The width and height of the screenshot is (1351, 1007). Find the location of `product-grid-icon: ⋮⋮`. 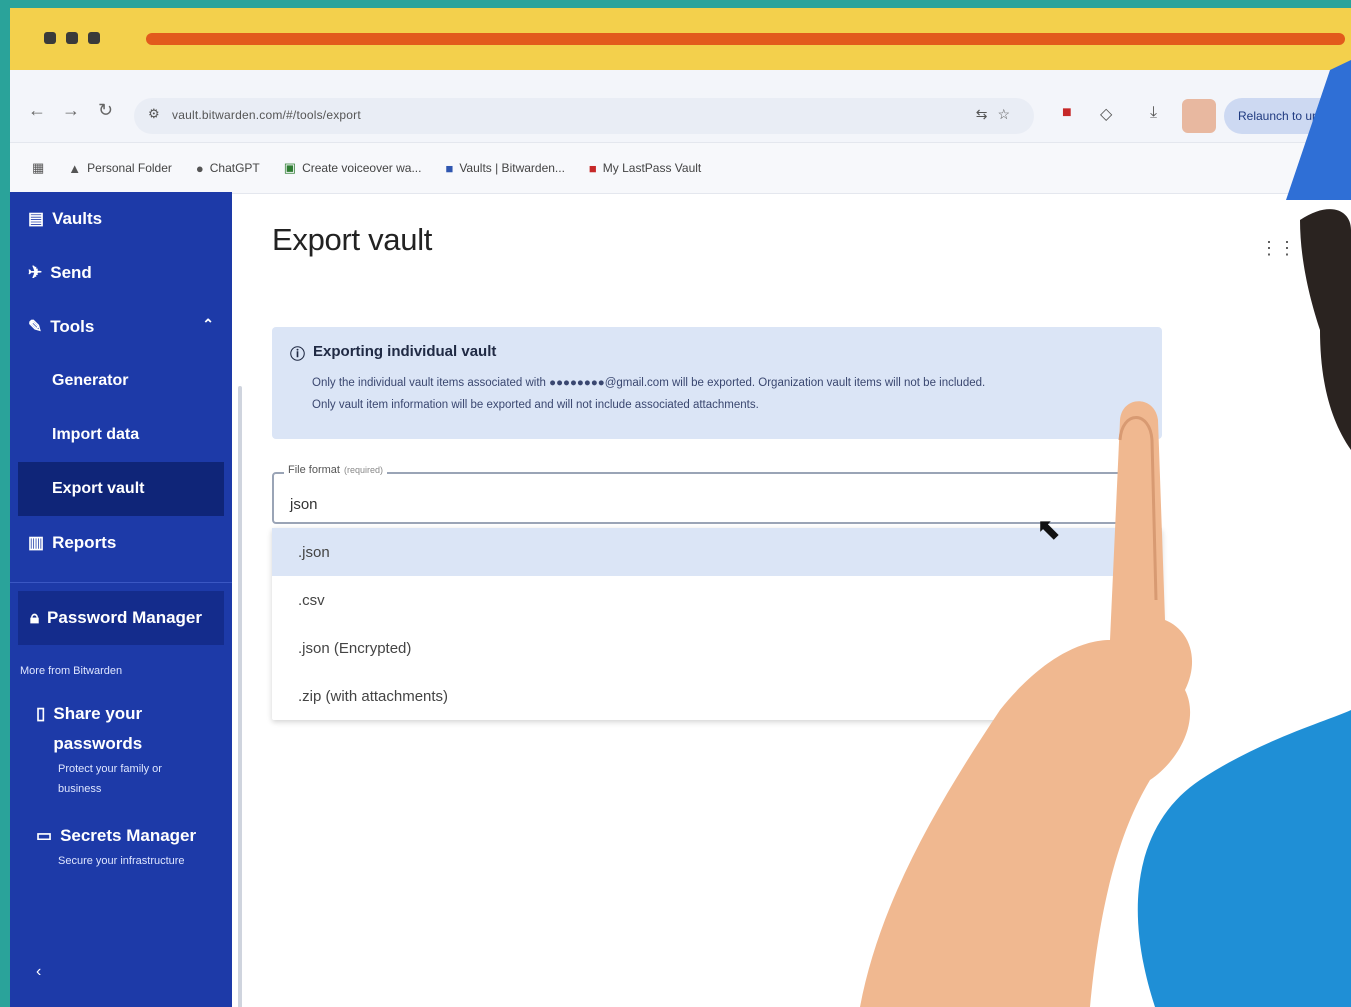

product-grid-icon: ⋮⋮ is located at coordinates (1278, 248).